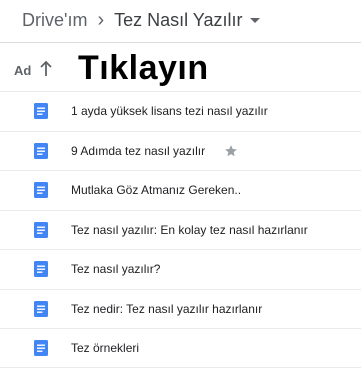 This screenshot has width=361, height=376. Describe the element at coordinates (156, 190) in the screenshot. I see `file-name: Mutlaka Göz Atmanız Gereken..` at that location.